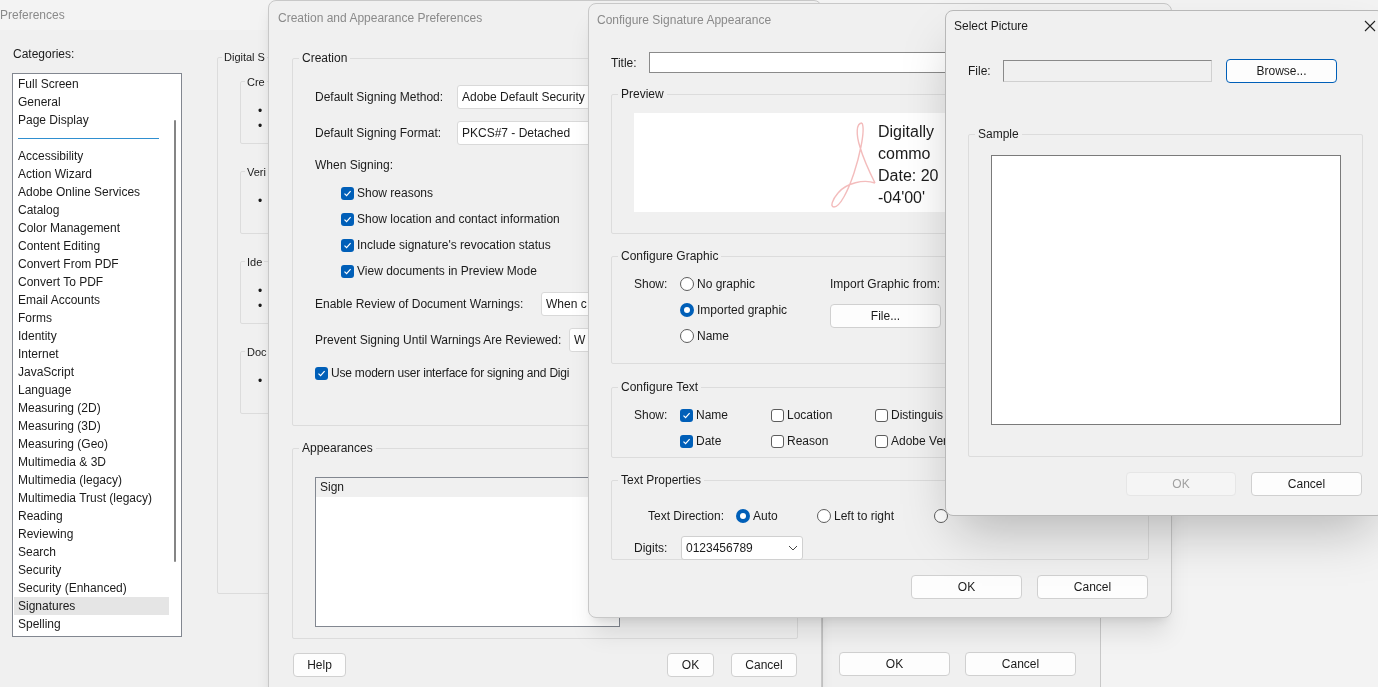 This screenshot has height=687, width=1378. Describe the element at coordinates (1370, 25) in the screenshot. I see `close-icon` at that location.